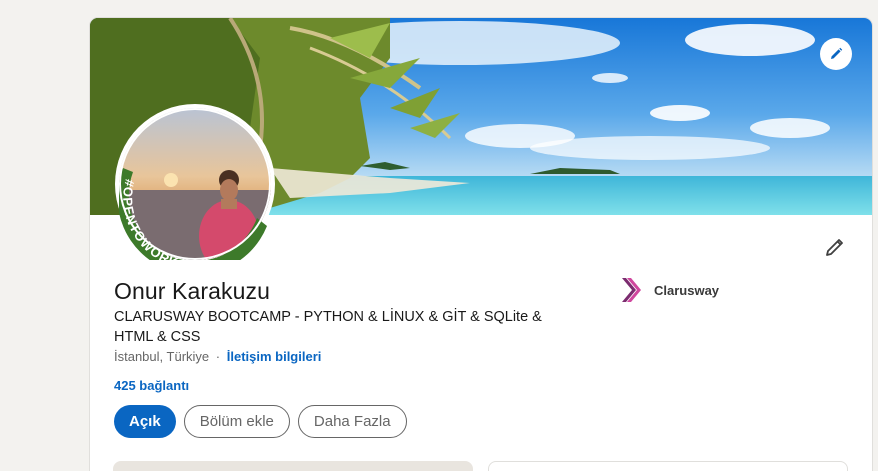  What do you see at coordinates (162, 356) in the screenshot?
I see `location-text: İstanbul, Türkiye` at bounding box center [162, 356].